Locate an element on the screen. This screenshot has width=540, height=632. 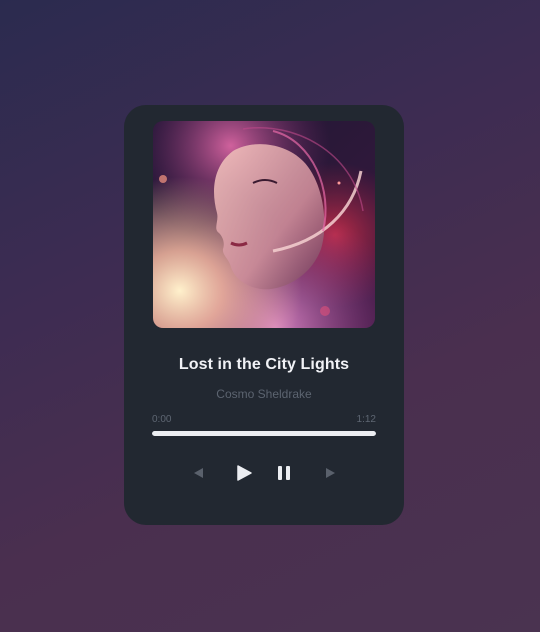
next-icon is located at coordinates (330, 473).